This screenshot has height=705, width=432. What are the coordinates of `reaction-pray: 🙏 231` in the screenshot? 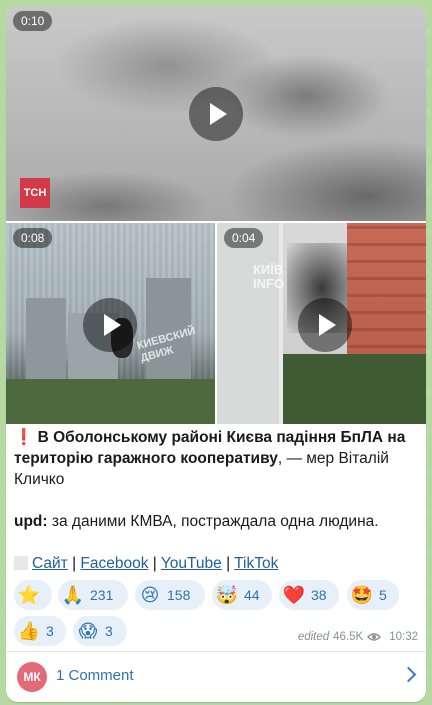 It's located at (93, 595).